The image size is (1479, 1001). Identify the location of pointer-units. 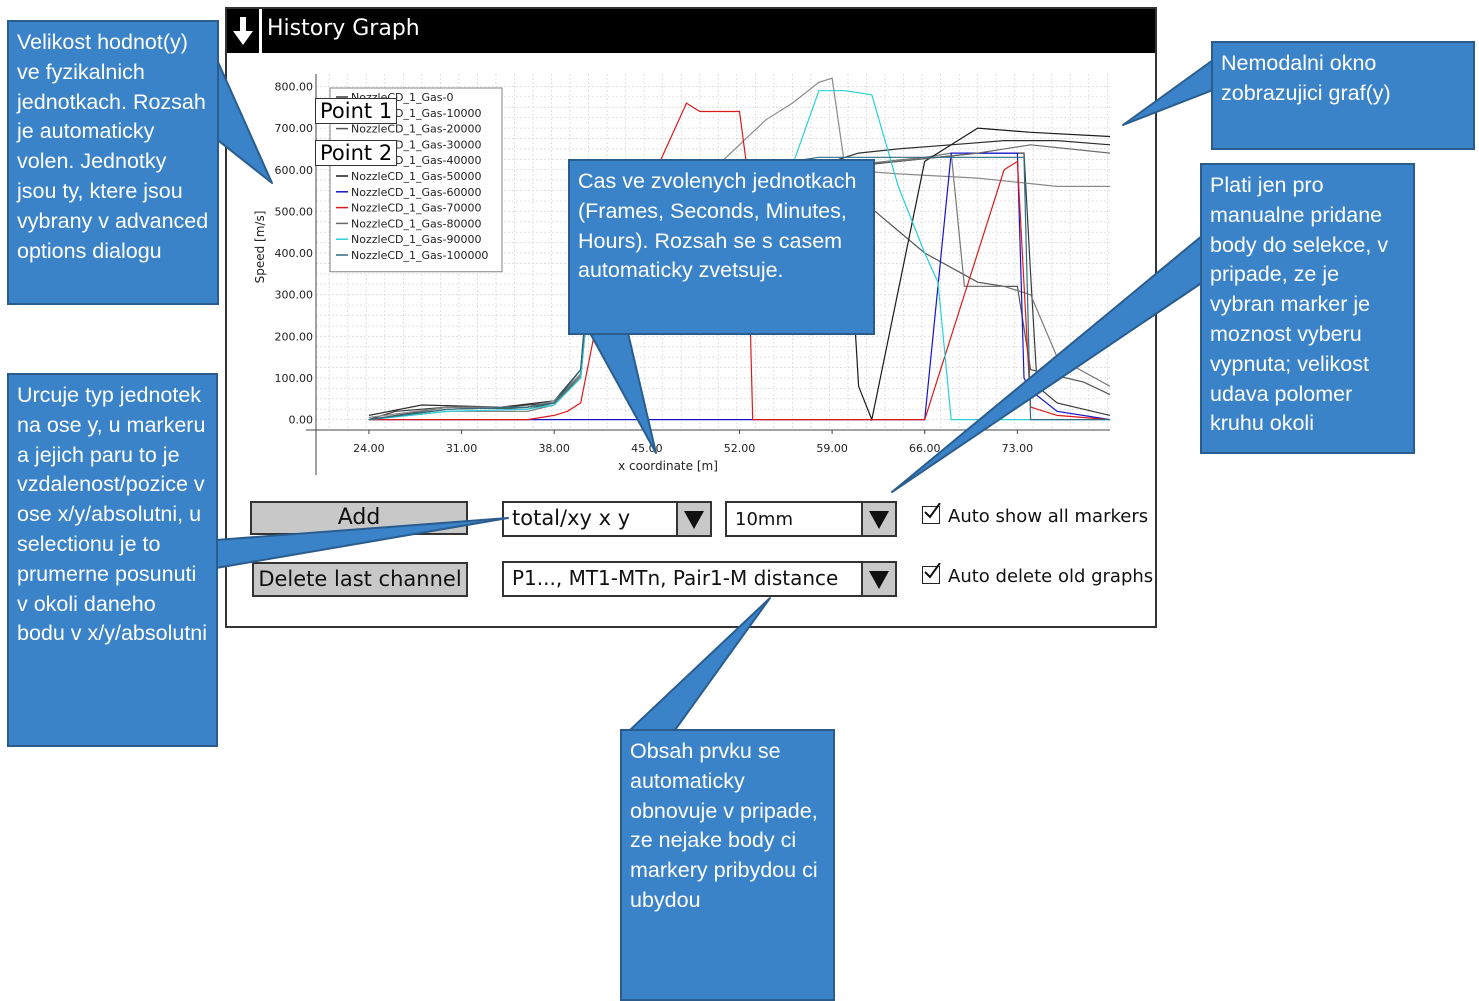
(362, 543).